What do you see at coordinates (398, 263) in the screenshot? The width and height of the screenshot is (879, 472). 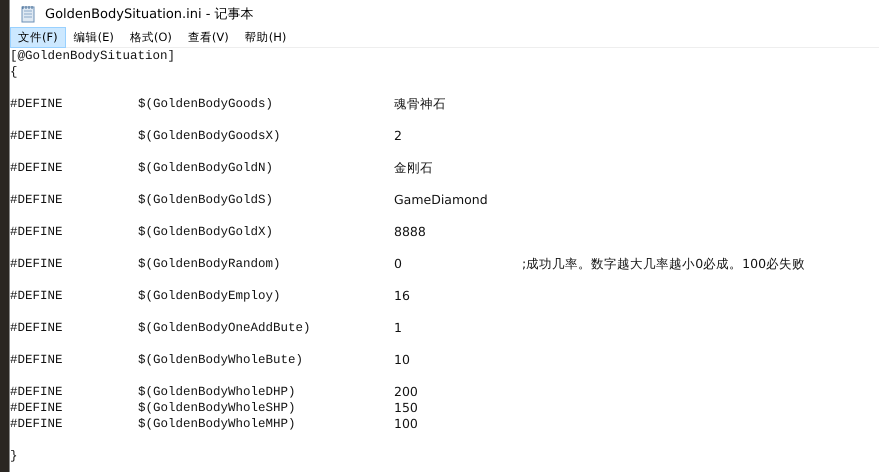 I see `variable-value: 0` at bounding box center [398, 263].